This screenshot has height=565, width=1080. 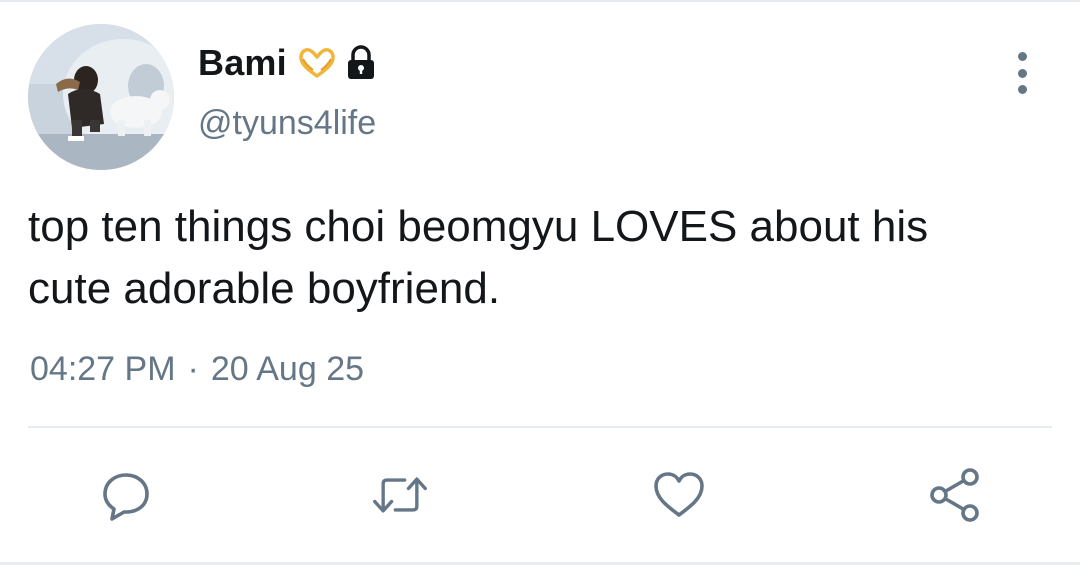 What do you see at coordinates (287, 369) in the screenshot?
I see `tweet-date: 20 Aug 25` at bounding box center [287, 369].